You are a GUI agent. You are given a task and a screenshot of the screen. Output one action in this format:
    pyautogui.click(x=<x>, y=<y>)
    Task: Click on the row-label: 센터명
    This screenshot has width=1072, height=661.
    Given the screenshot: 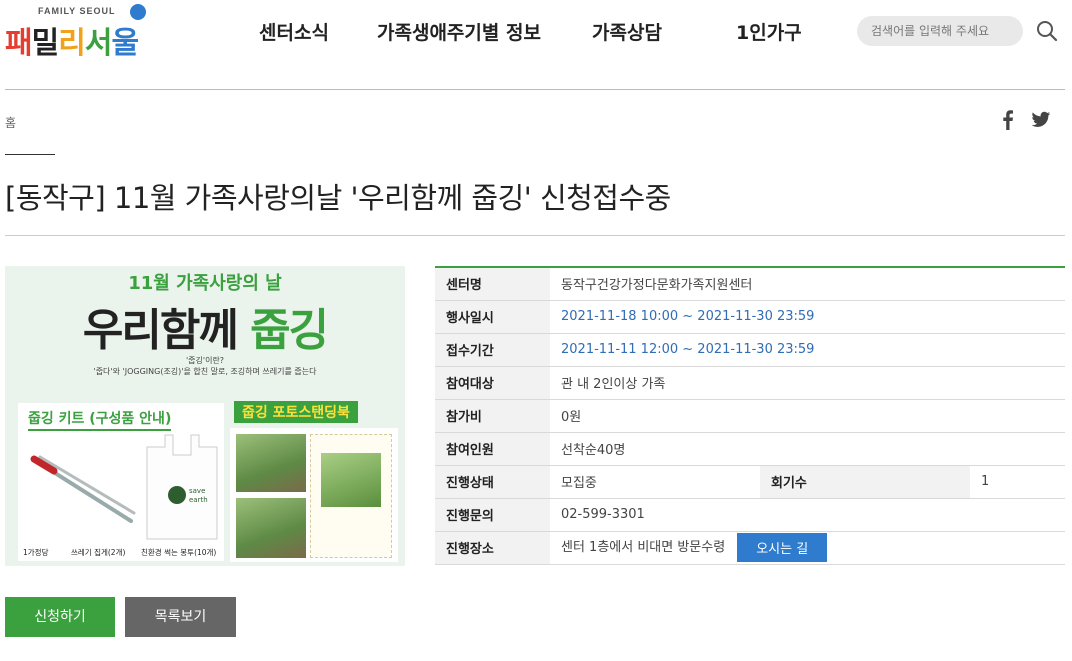 What is the action you would take?
    pyautogui.click(x=492, y=283)
    